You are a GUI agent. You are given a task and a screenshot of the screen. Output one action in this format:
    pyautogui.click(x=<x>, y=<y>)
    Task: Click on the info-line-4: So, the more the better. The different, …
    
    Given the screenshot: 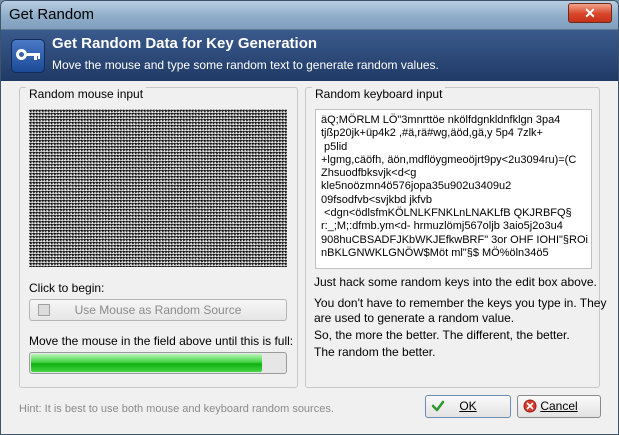 What is the action you would take?
    pyautogui.click(x=442, y=335)
    